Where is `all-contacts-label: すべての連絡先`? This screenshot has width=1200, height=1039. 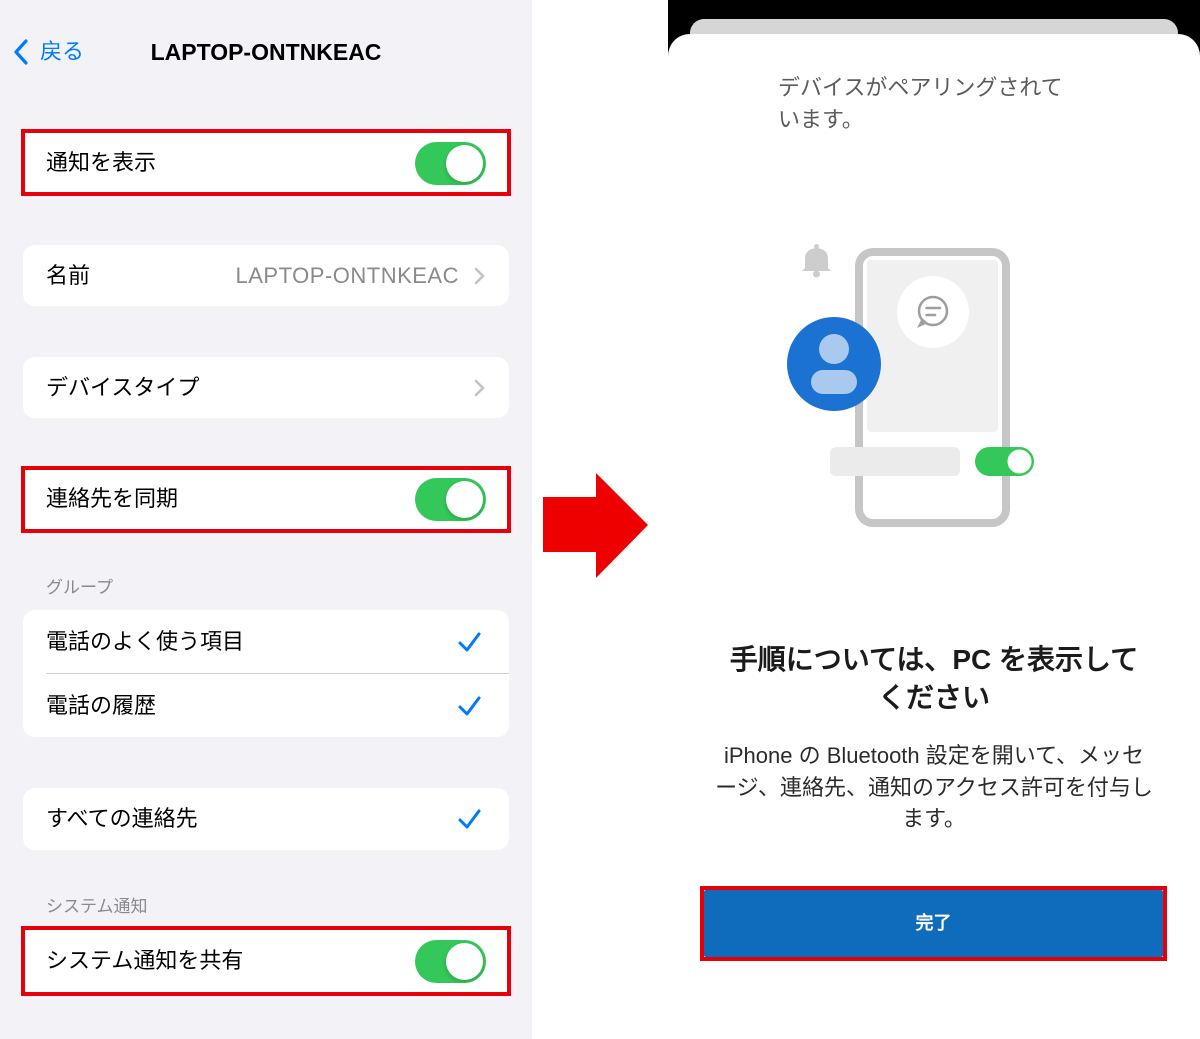
all-contacts-label: すべての連絡先 is located at coordinates (122, 818).